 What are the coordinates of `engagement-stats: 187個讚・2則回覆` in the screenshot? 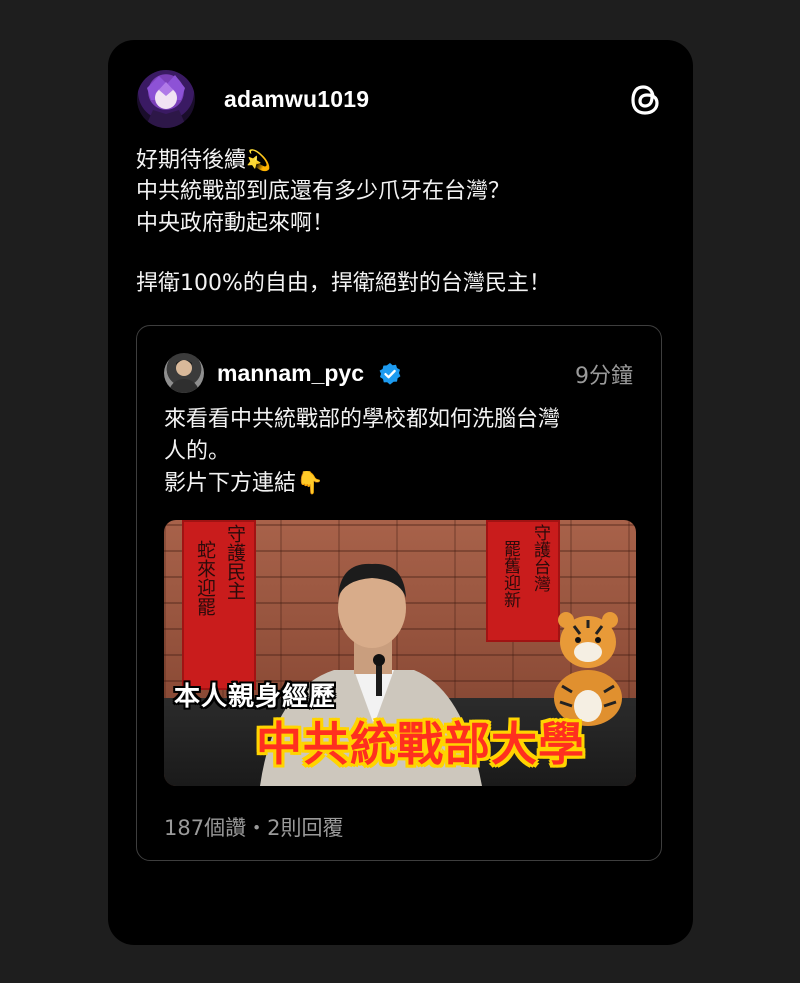 It's located at (253, 827).